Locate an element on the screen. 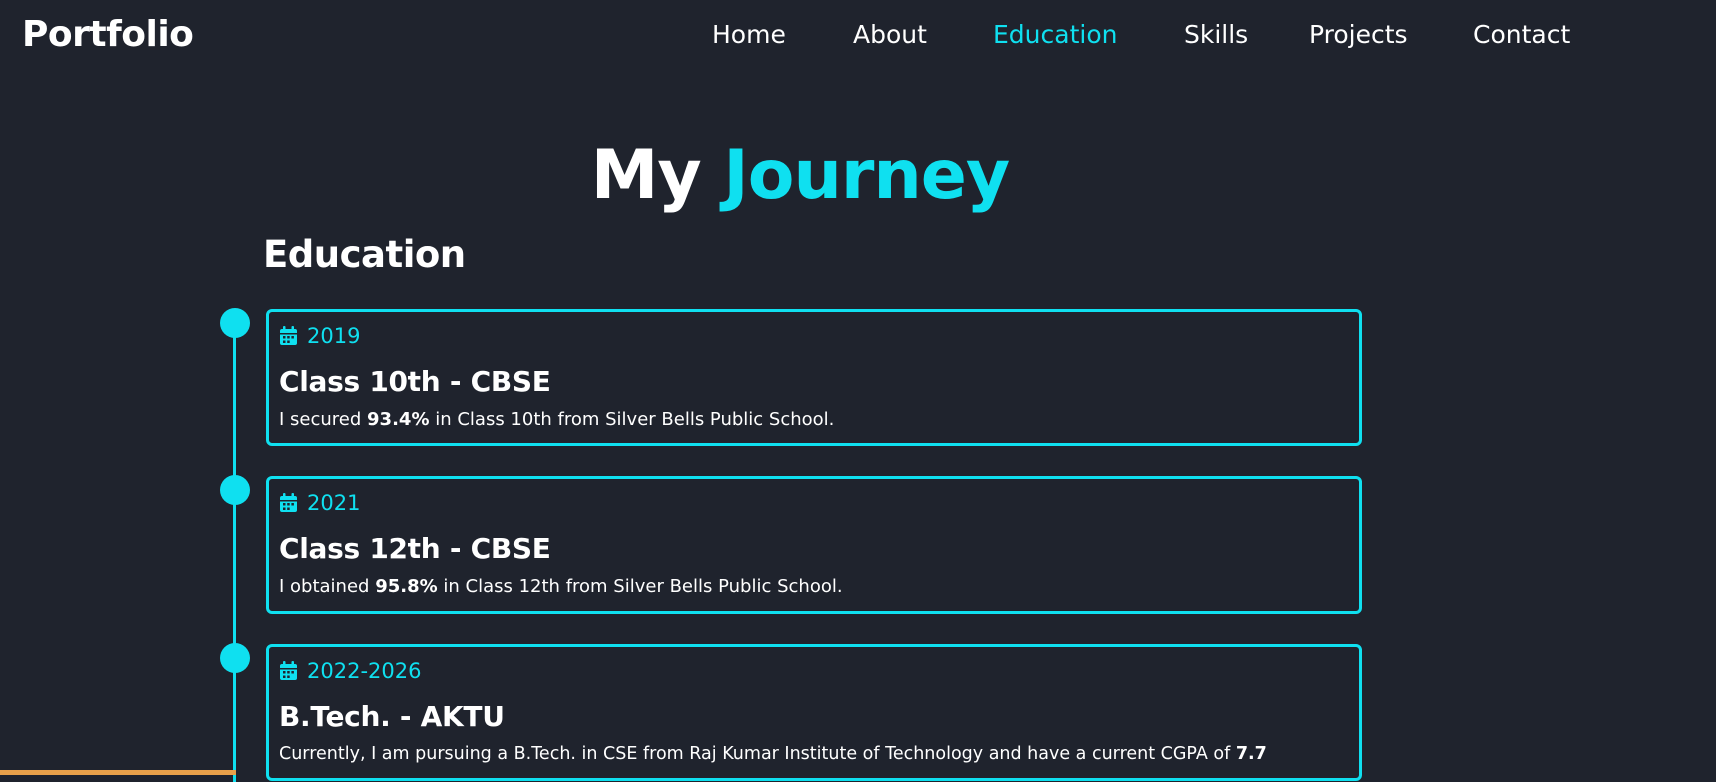 The width and height of the screenshot is (1716, 782). card-date: 2021 is located at coordinates (319, 503).